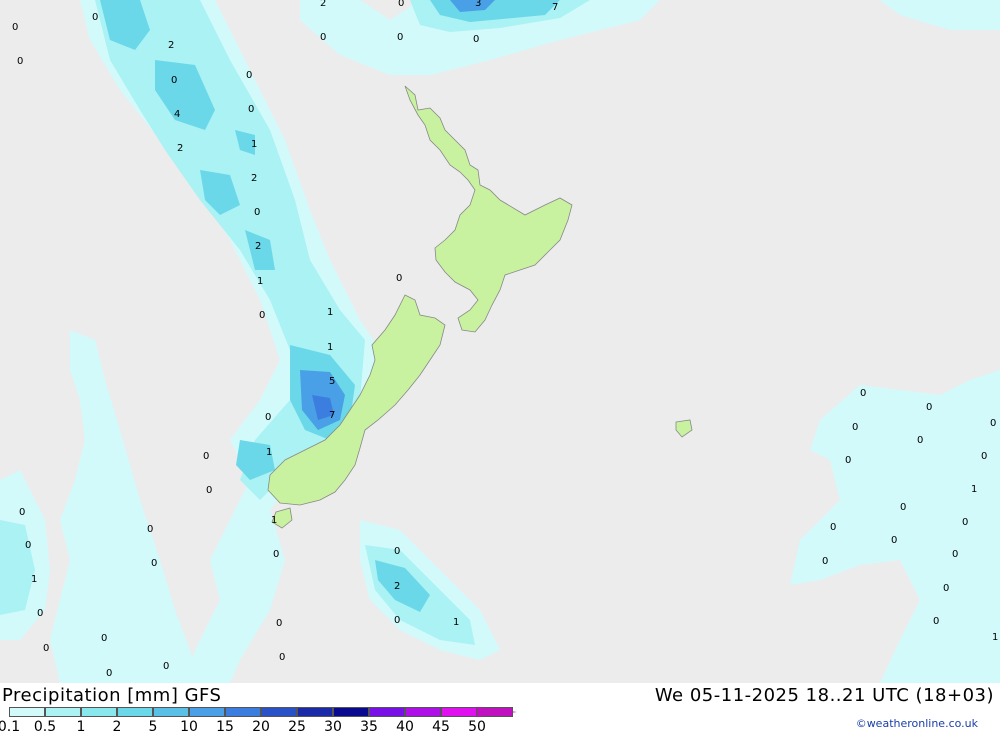 The height and width of the screenshot is (735, 1000). Describe the element at coordinates (177, 114) in the screenshot. I see `value-label: 4` at that location.